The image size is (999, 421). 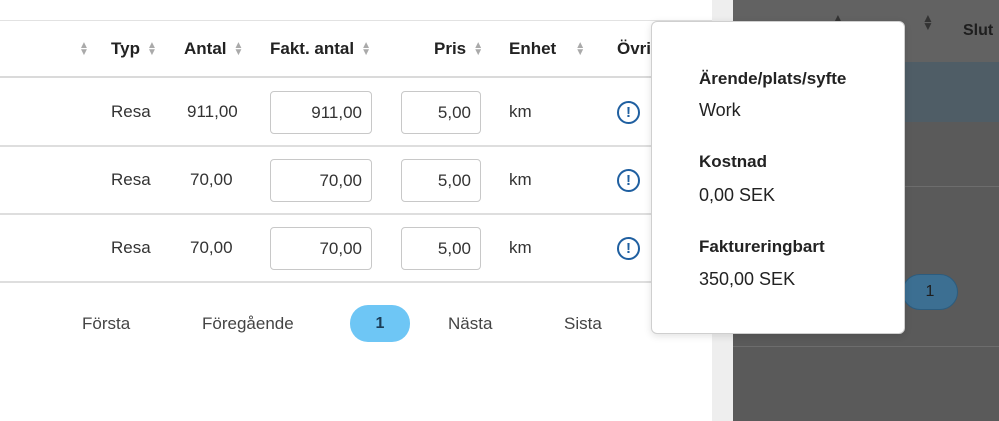 I want to click on fakt-antal-input: 911,00, so click(x=321, y=112).